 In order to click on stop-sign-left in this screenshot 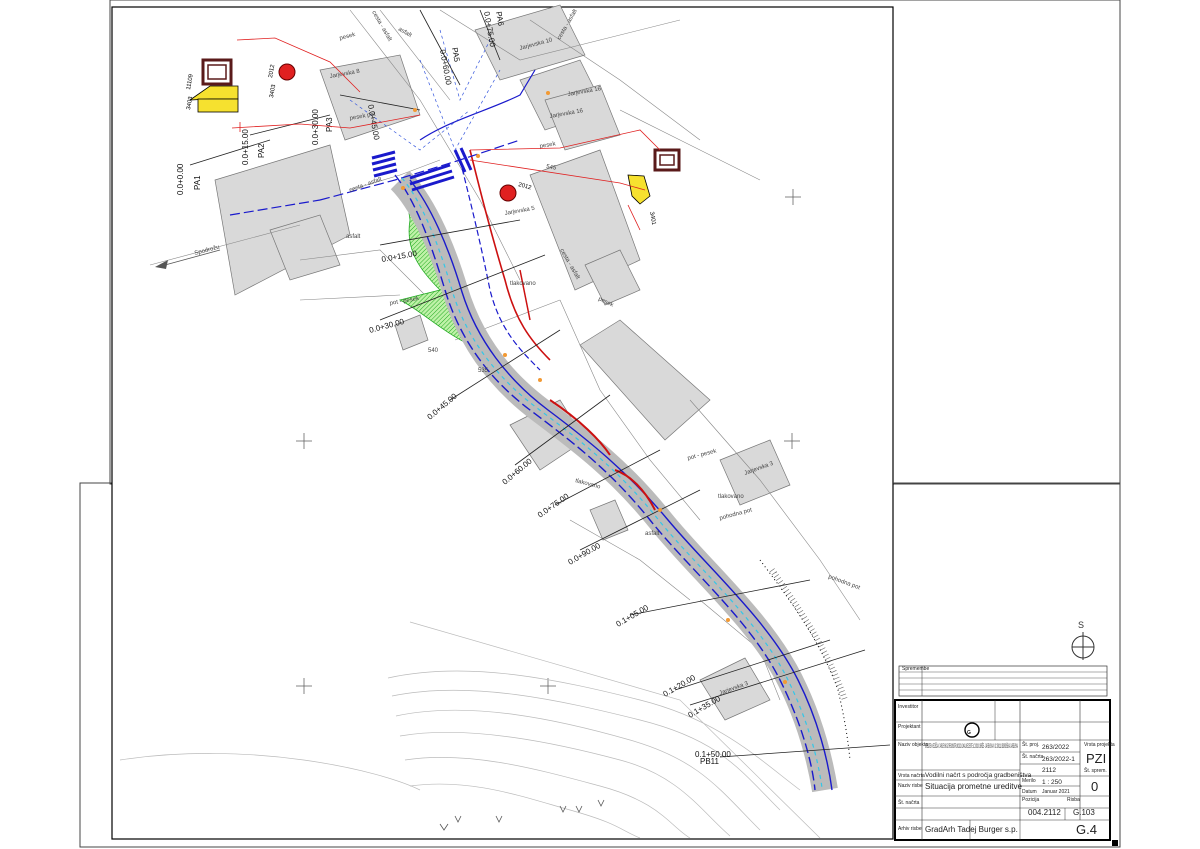, I will do `click(287, 72)`.